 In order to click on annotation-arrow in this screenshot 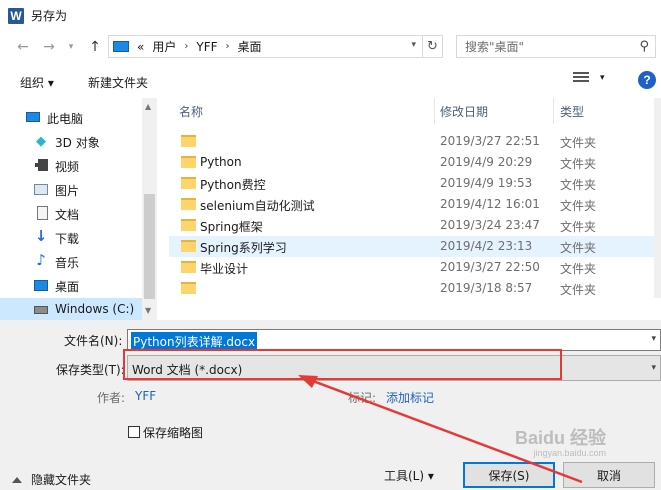, I will do `click(440, 429)`.